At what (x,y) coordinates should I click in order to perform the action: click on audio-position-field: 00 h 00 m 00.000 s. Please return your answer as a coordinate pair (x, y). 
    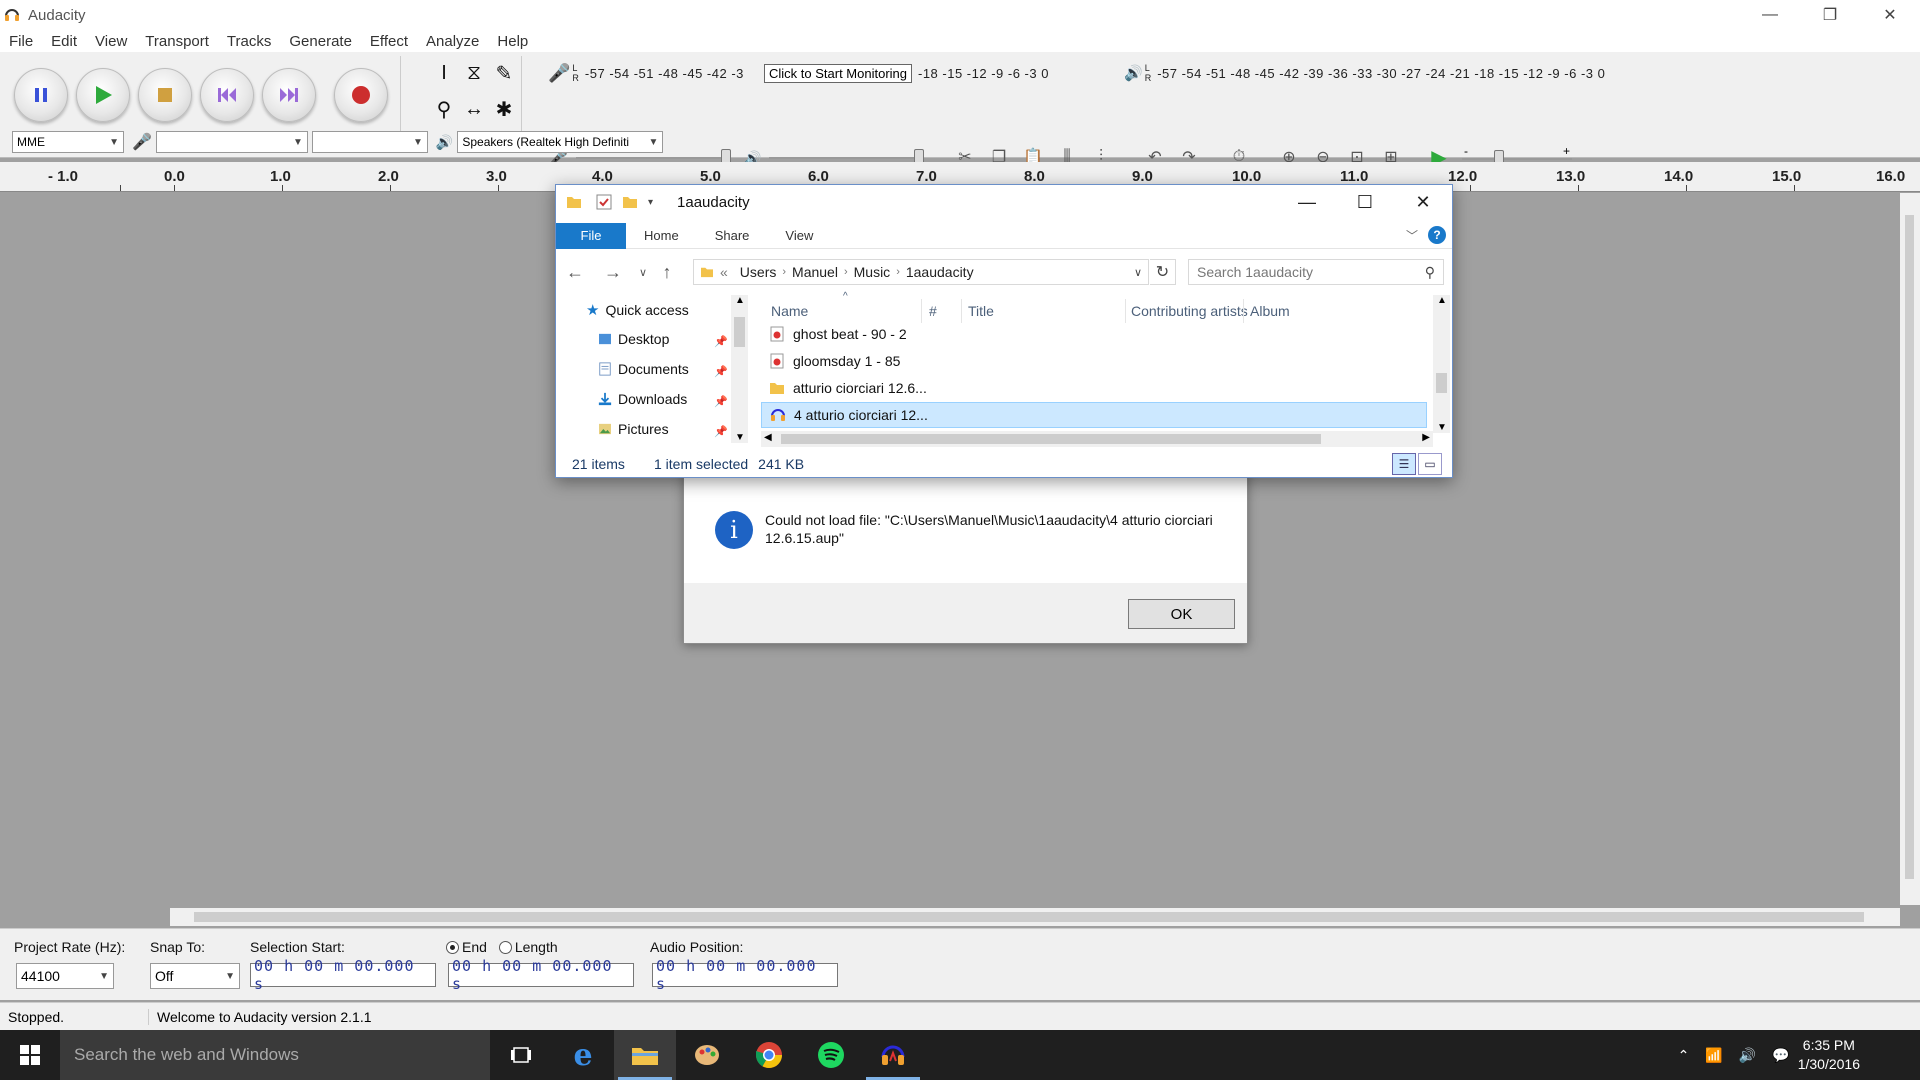
    Looking at the image, I should click on (745, 975).